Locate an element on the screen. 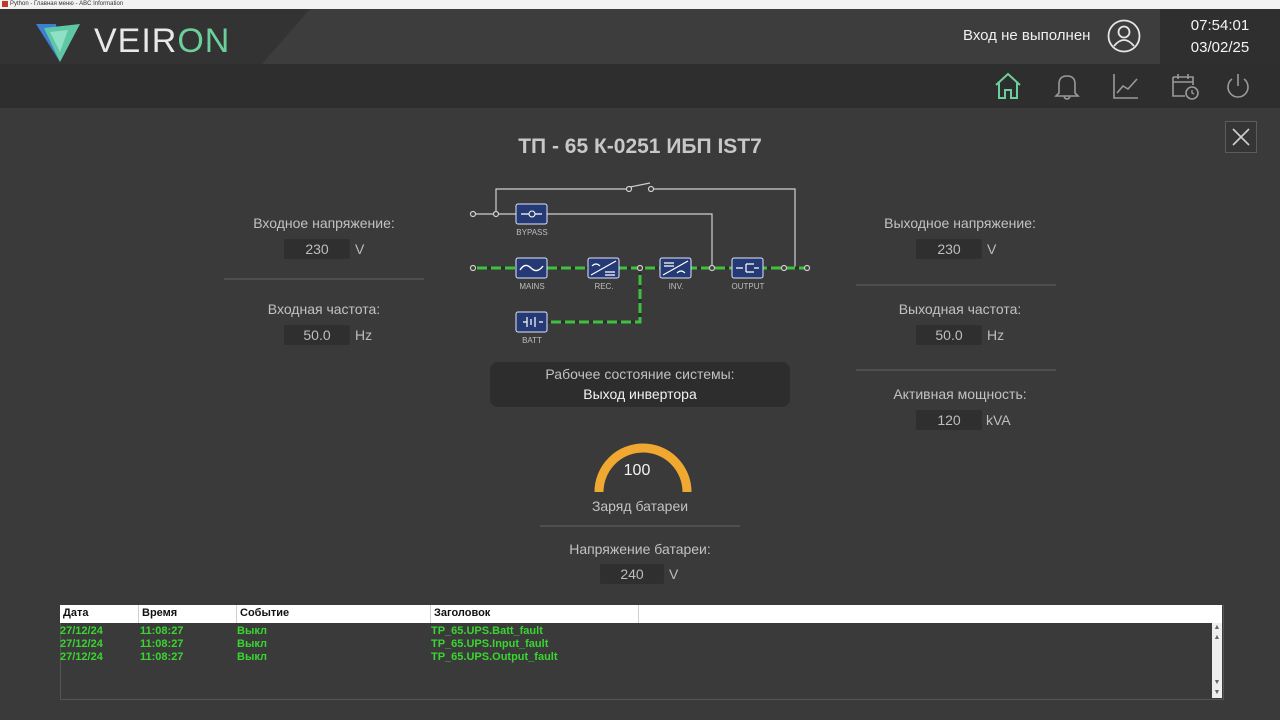 Image resolution: width=1280 pixels, height=720 pixels. event-log-header is located at coordinates (641, 614).